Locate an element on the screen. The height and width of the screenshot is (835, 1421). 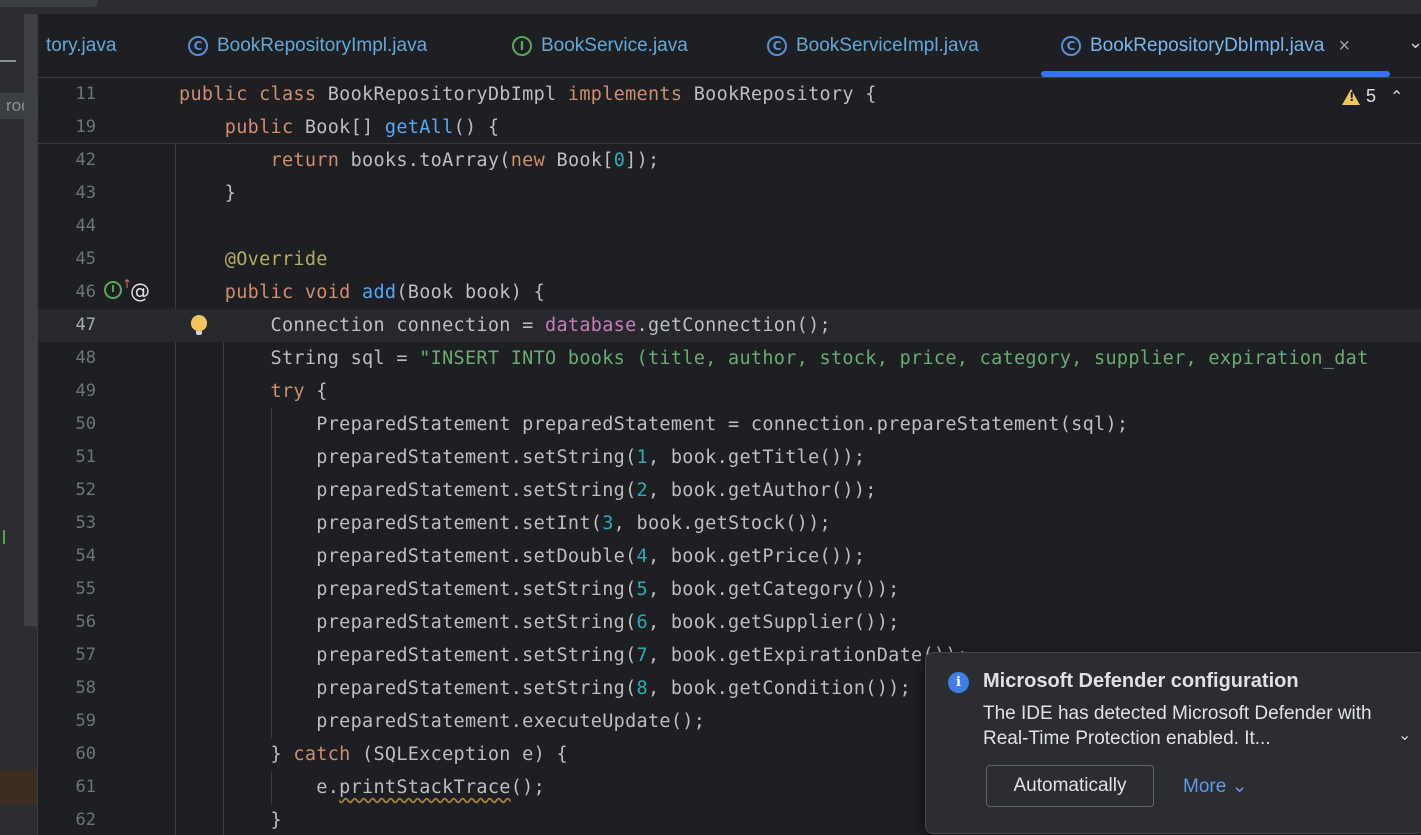
line-number: 42 is located at coordinates (85, 160).